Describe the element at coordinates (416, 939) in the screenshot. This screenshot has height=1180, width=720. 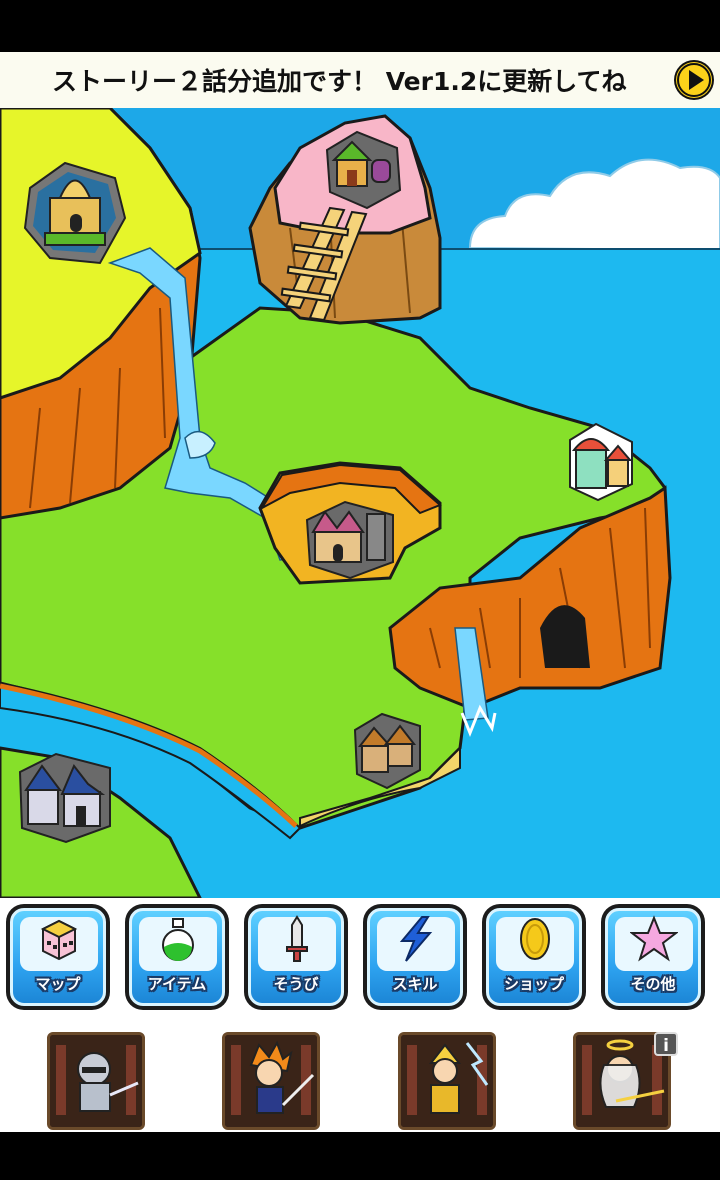
I see `lightning-icon` at that location.